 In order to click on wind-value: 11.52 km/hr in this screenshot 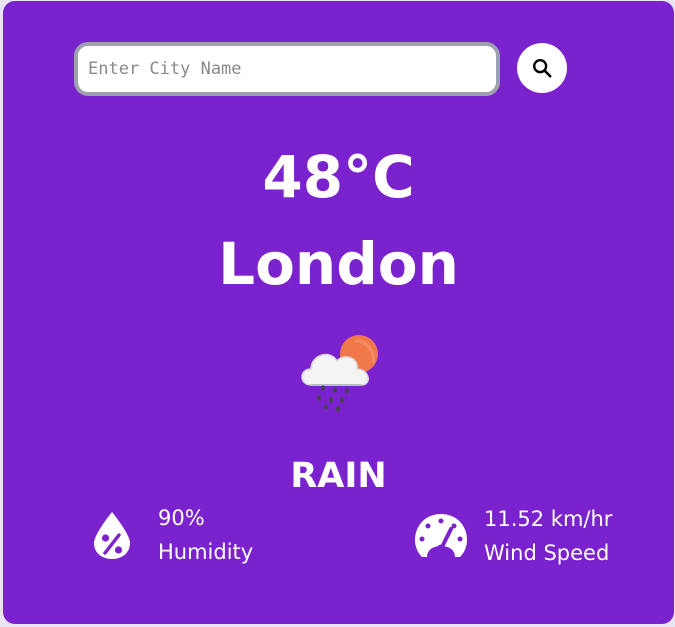, I will do `click(548, 519)`.